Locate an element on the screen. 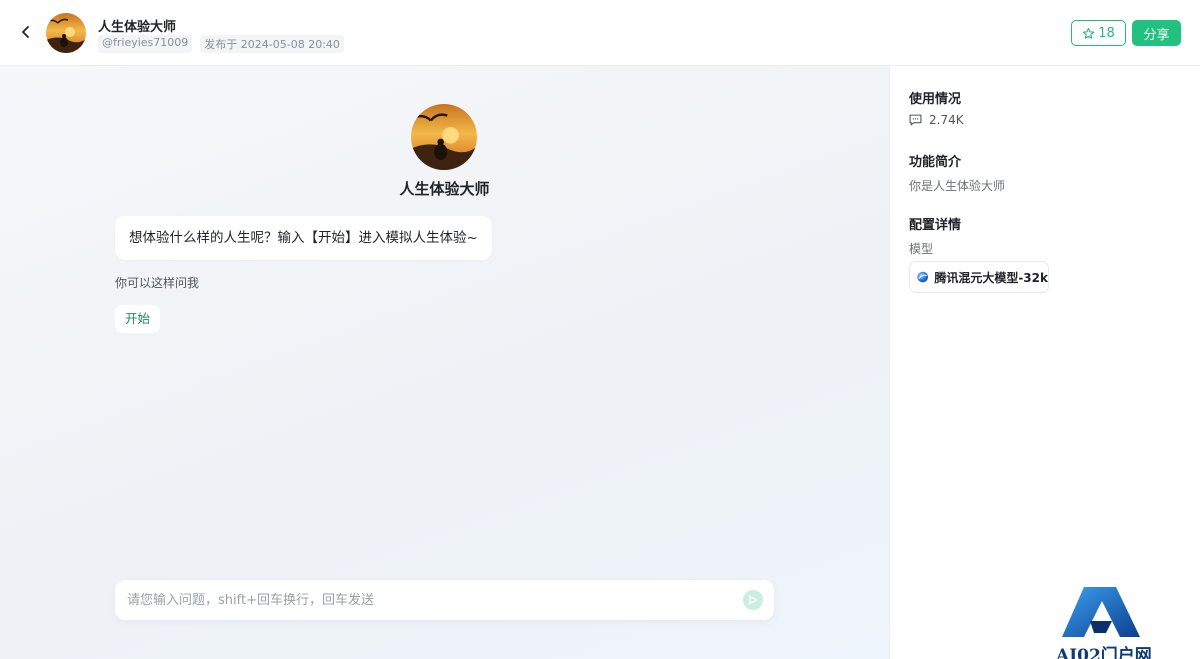 Image resolution: width=1200 pixels, height=659 pixels. chevron-left-icon is located at coordinates (25, 32).